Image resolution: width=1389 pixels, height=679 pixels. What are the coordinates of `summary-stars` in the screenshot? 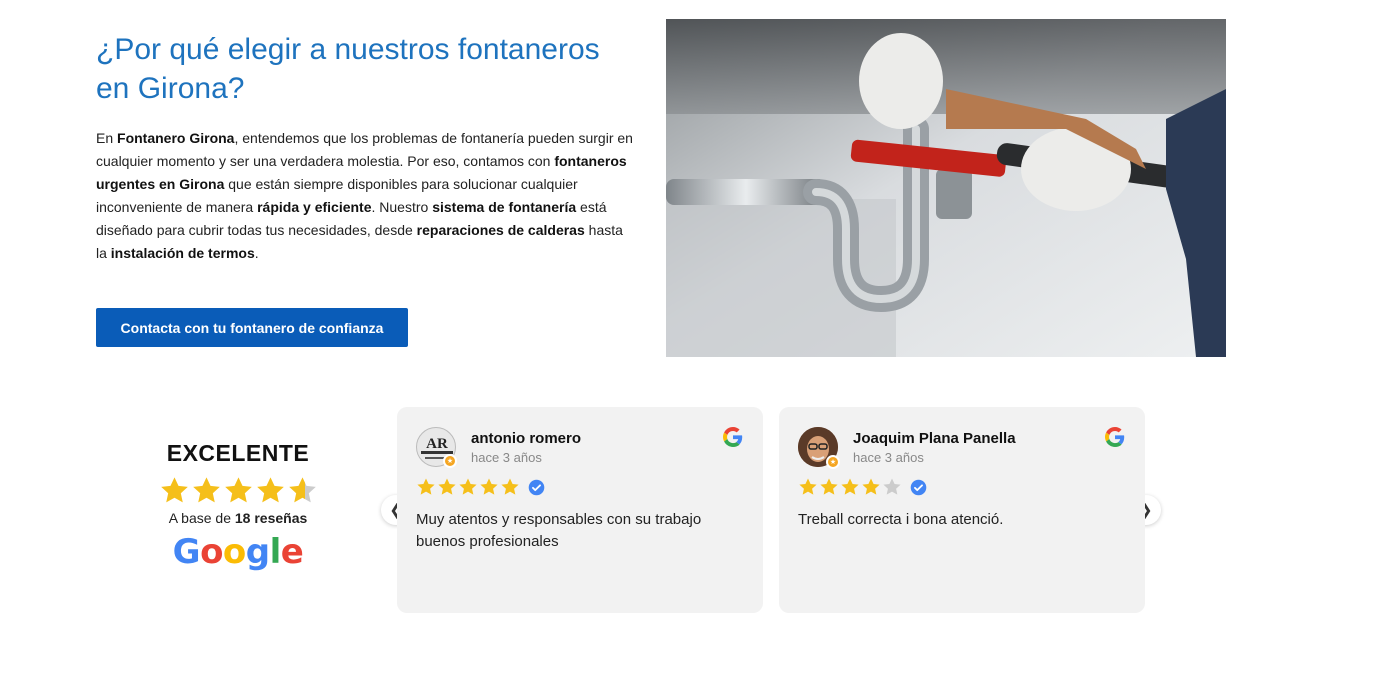 It's located at (238, 490).